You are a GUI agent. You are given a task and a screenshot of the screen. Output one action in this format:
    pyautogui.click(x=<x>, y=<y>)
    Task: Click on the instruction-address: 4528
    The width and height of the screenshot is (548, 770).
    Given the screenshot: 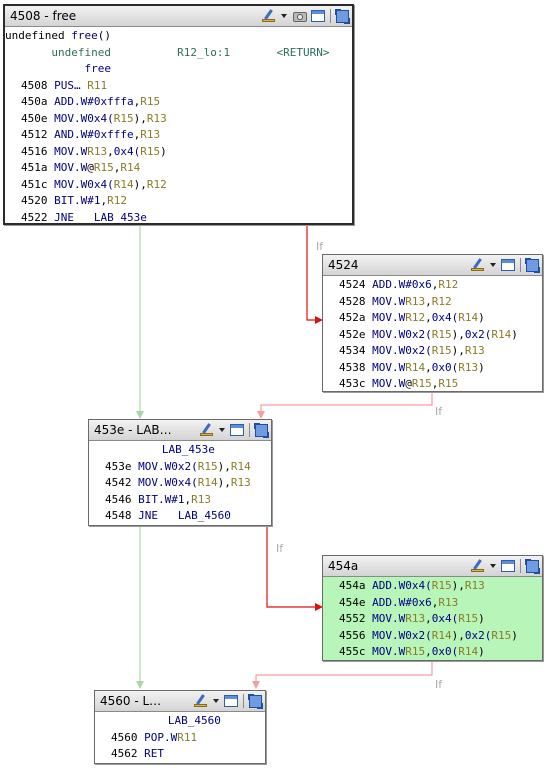 What is the action you would take?
    pyautogui.click(x=352, y=302)
    